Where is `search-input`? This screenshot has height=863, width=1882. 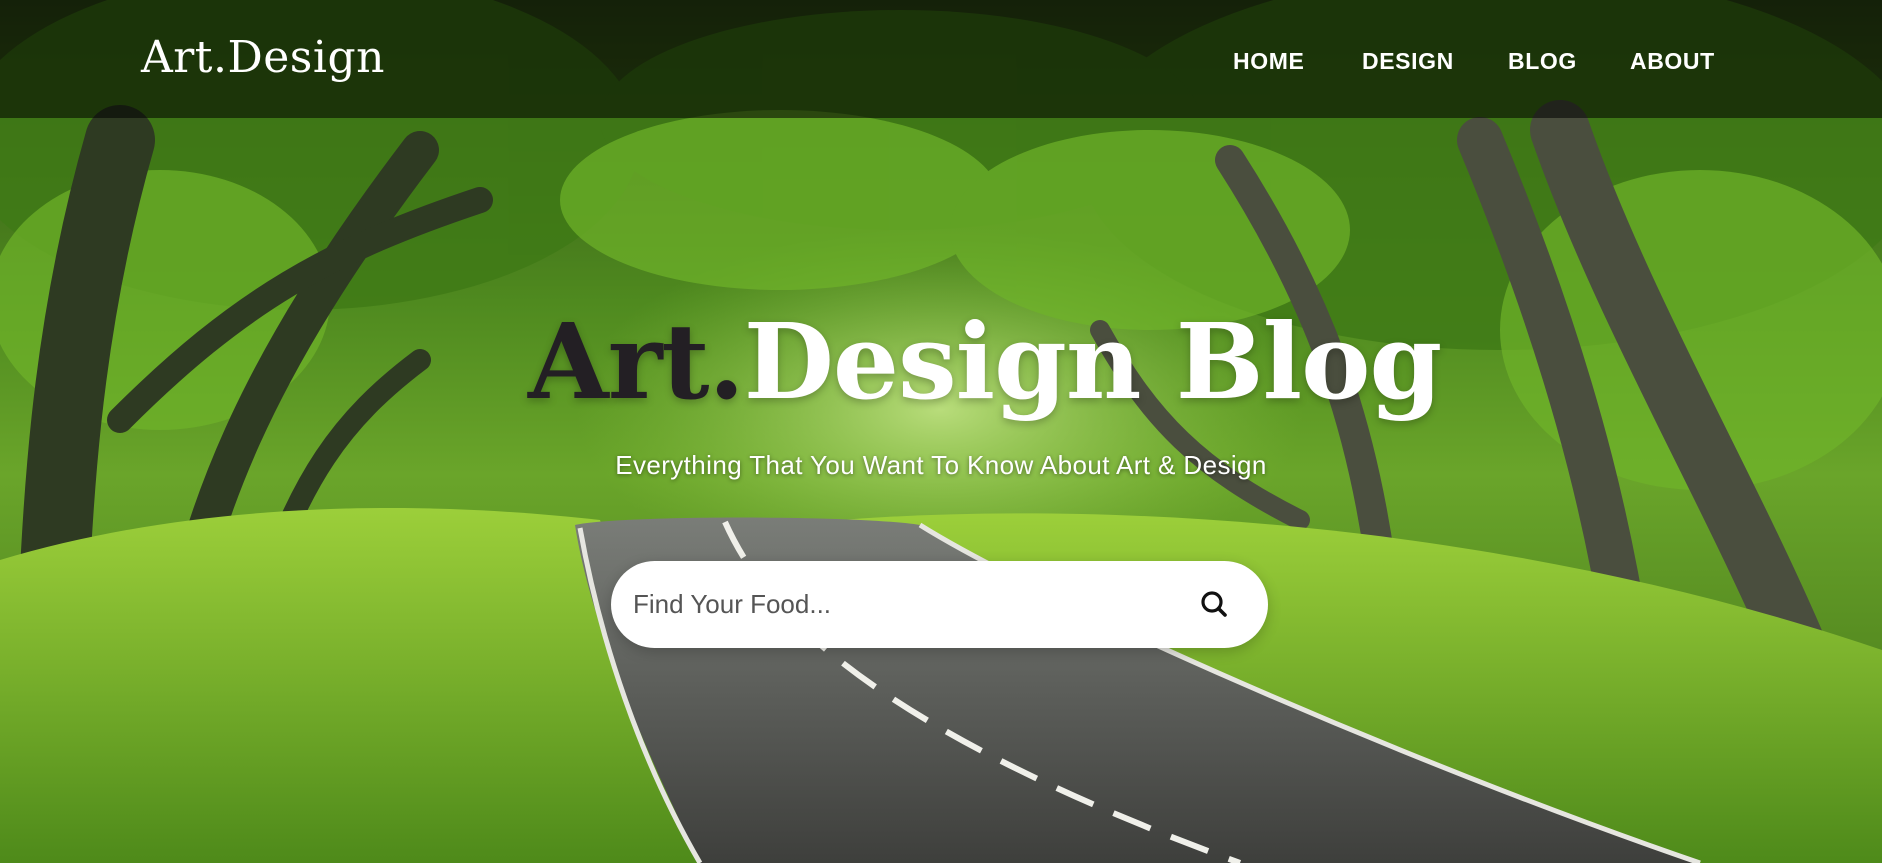 search-input is located at coordinates (903, 604).